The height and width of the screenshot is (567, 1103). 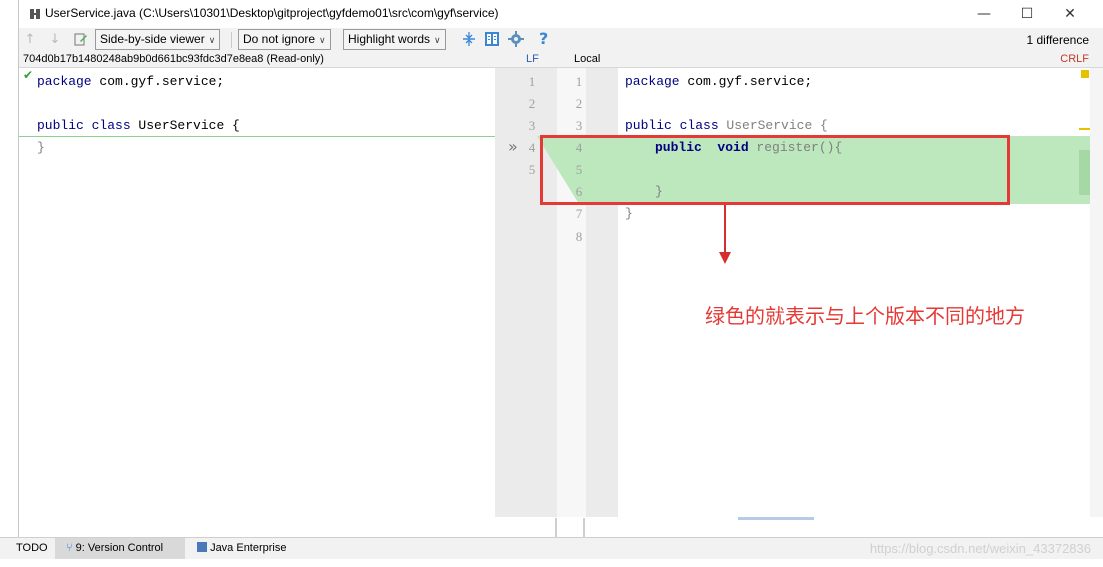 I want to click on previous-difference-icon: ↑, so click(x=30, y=40).